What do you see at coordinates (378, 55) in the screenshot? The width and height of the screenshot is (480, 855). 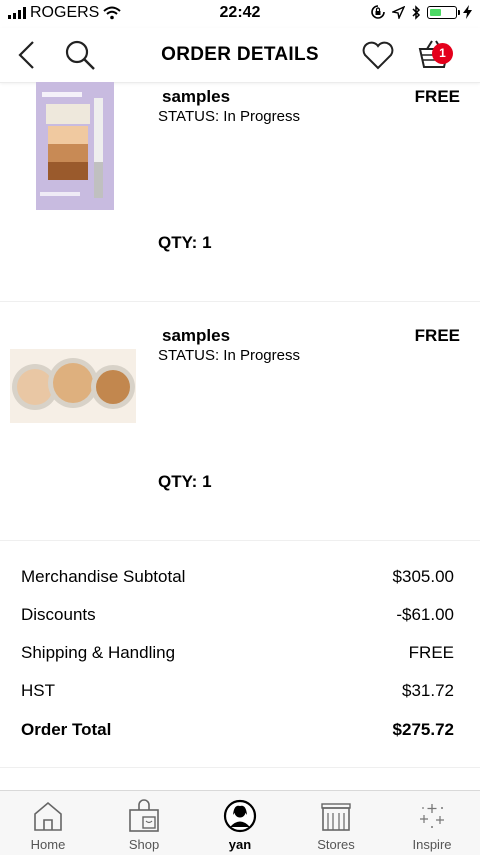 I see `heart-icon` at bounding box center [378, 55].